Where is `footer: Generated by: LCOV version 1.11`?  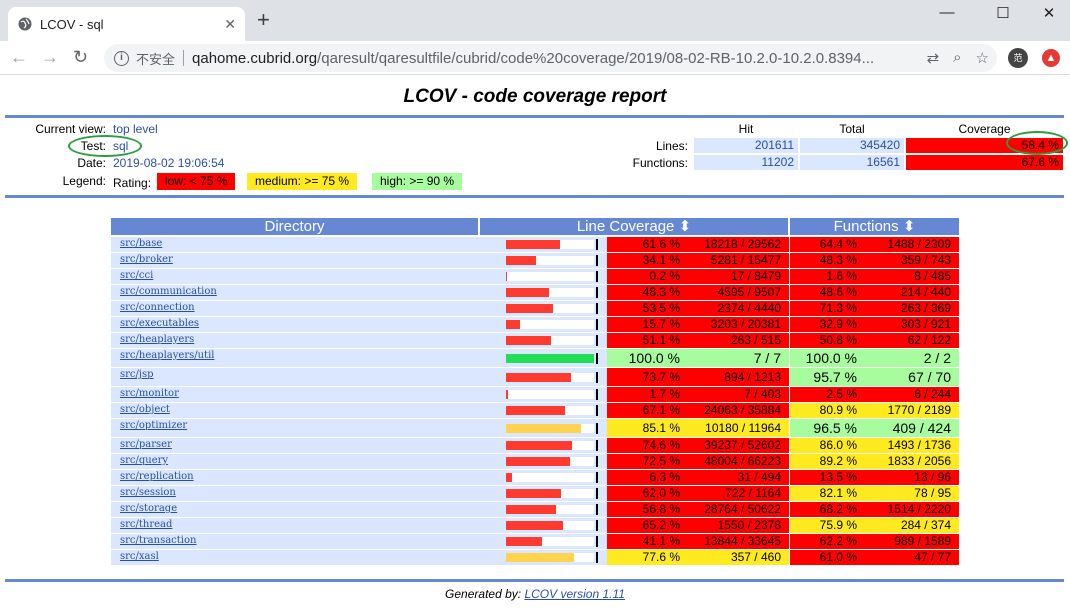
footer: Generated by: LCOV version 1.11 is located at coordinates (535, 594).